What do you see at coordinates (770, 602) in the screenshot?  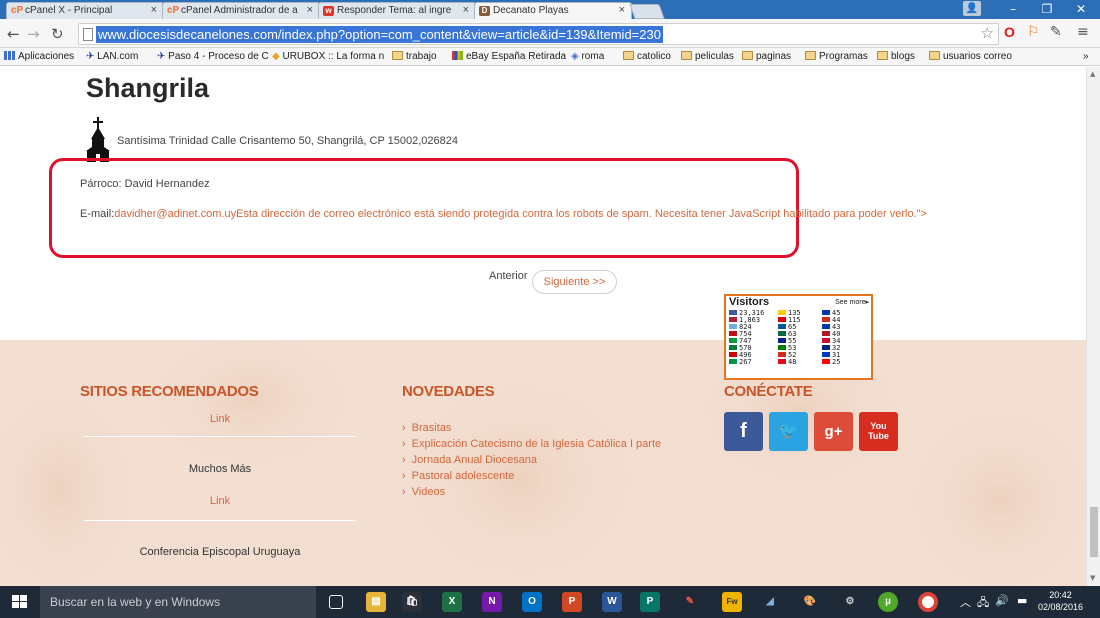 I see `gallery-icon: ◢` at bounding box center [770, 602].